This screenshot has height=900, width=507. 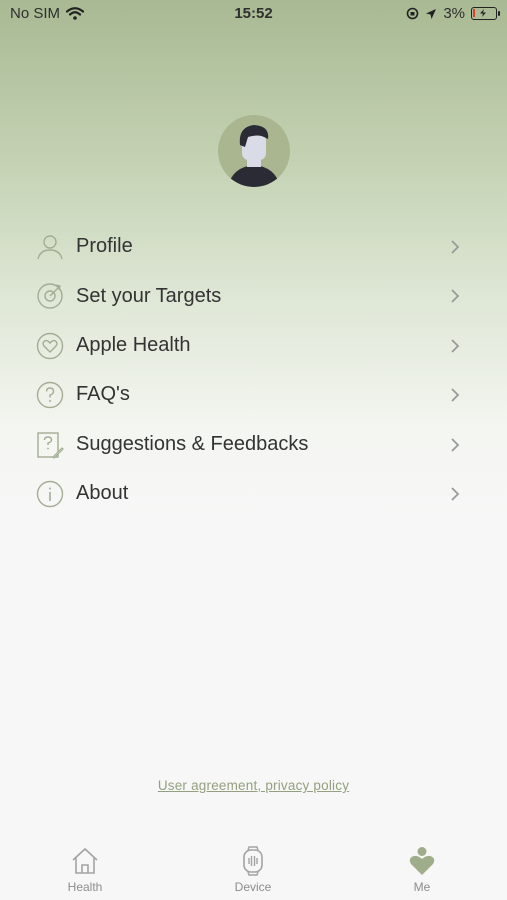 I want to click on tab-bar: Health Device Me, so click(x=253, y=870).